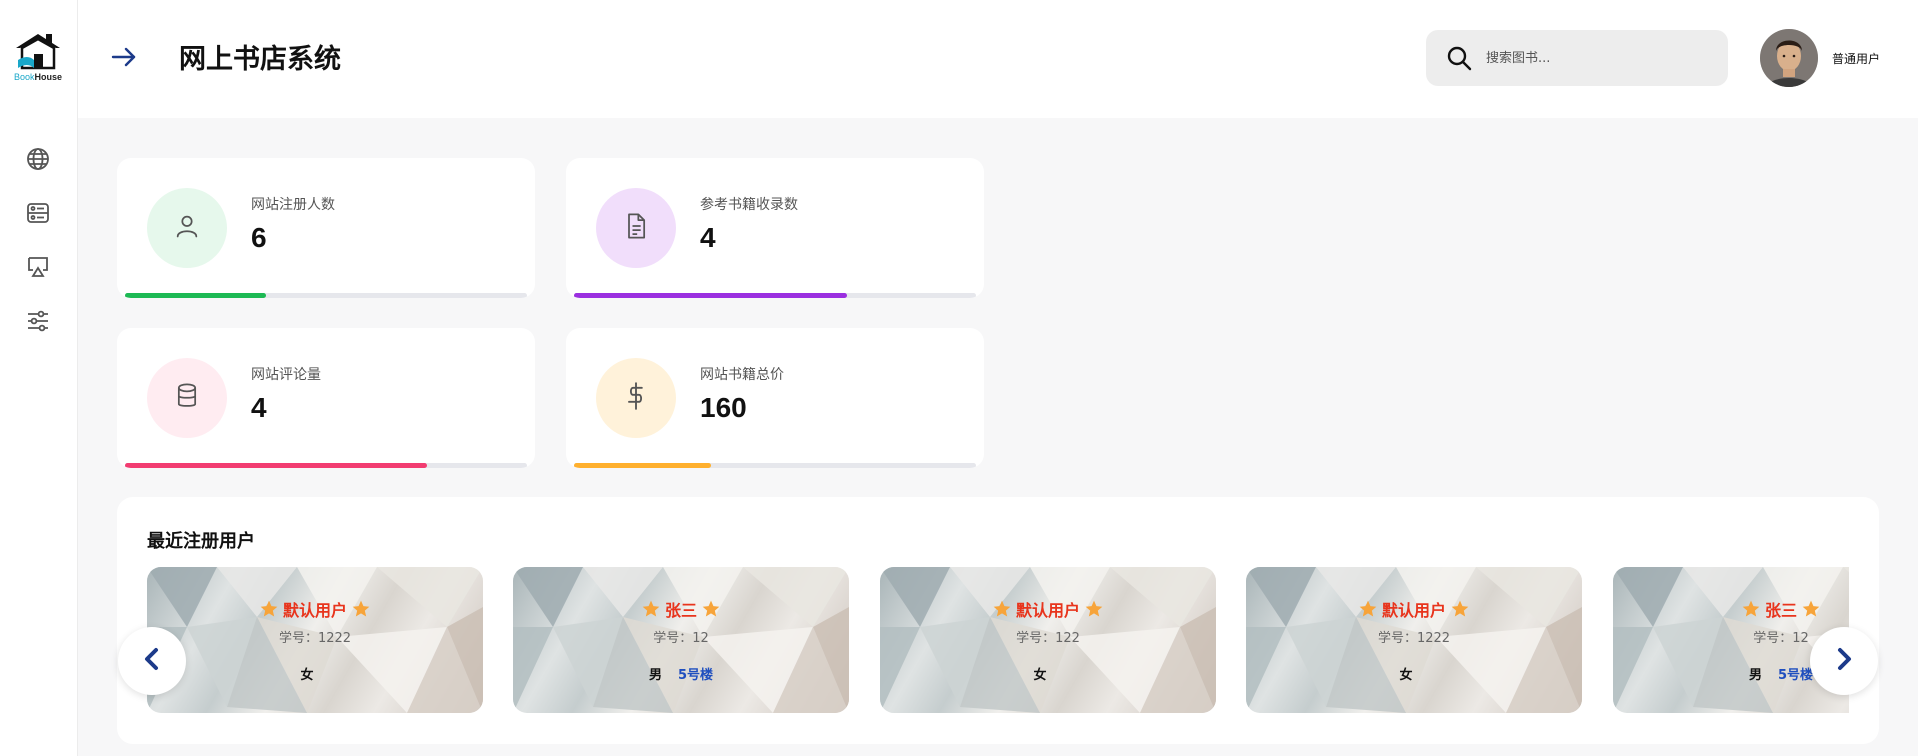 This screenshot has width=1918, height=756. What do you see at coordinates (326, 398) in the screenshot?
I see `stat-card-comments: 网站评论量 4` at bounding box center [326, 398].